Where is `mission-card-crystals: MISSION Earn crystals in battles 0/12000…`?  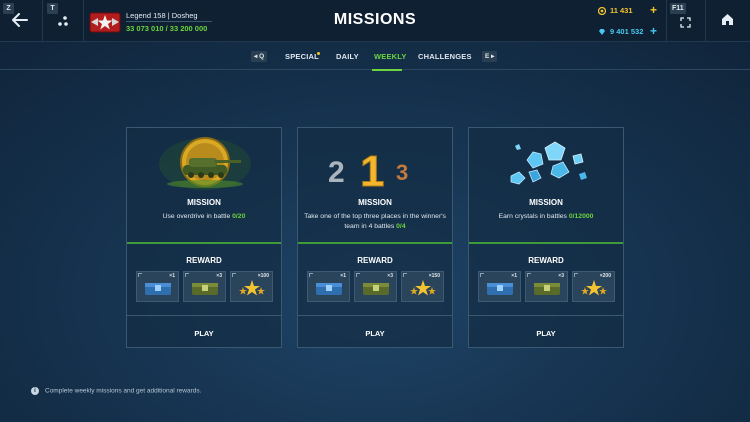
mission-card-crystals: MISSION Earn crystals in battles 0/12000… is located at coordinates (546, 237).